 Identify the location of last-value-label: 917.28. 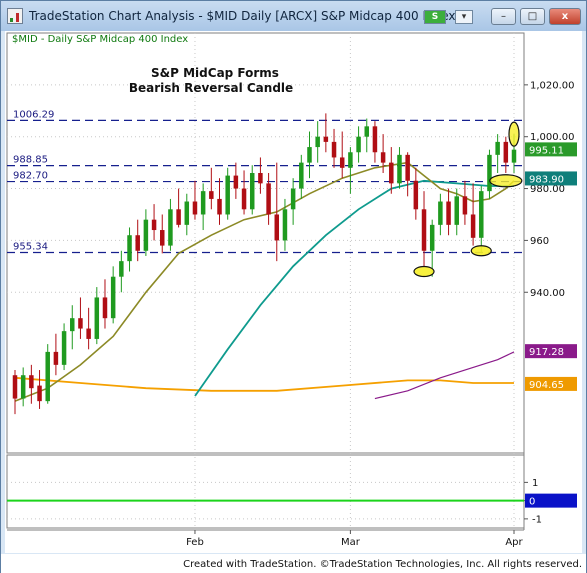
(546, 352).